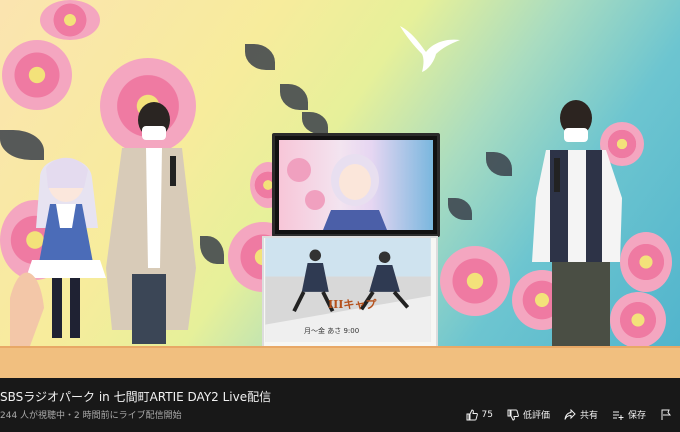  What do you see at coordinates (337, 192) in the screenshot?
I see `monitor-character-image` at bounding box center [337, 192].